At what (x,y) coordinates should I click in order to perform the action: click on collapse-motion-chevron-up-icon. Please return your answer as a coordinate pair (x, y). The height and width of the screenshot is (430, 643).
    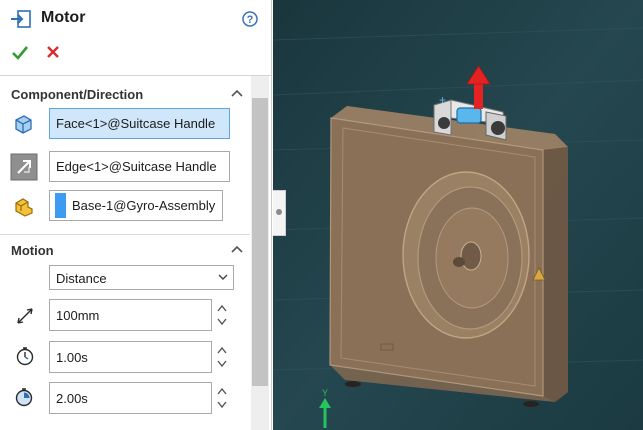
    Looking at the image, I should click on (237, 249).